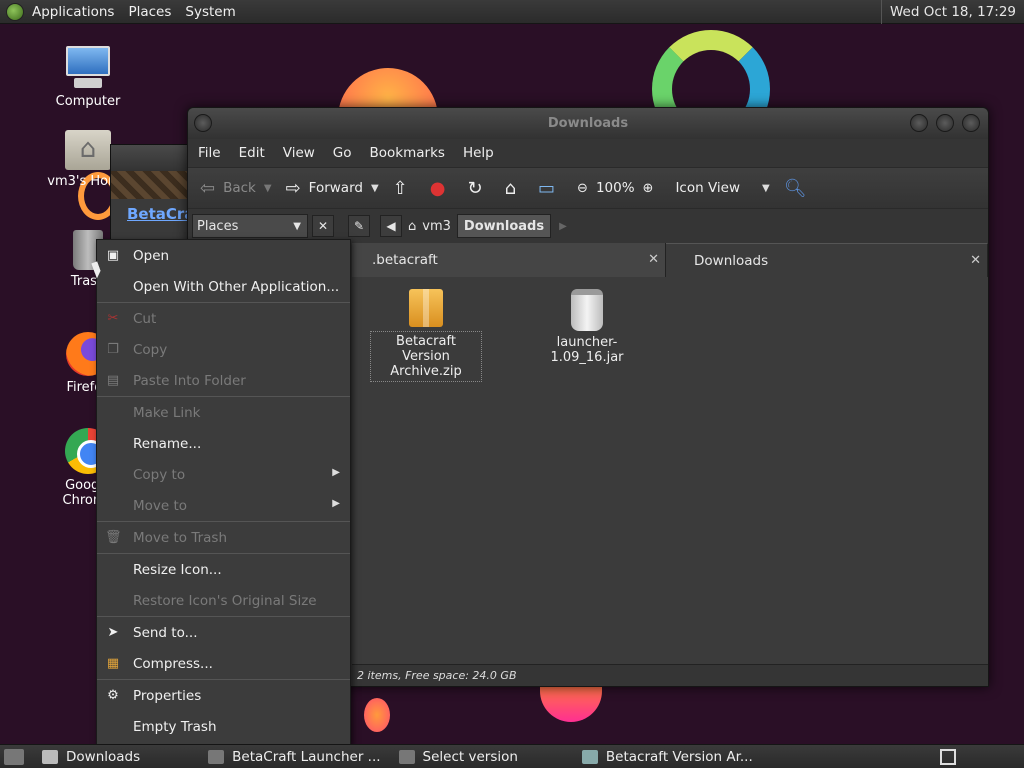  I want to click on forward-label: Forward, so click(335, 188).